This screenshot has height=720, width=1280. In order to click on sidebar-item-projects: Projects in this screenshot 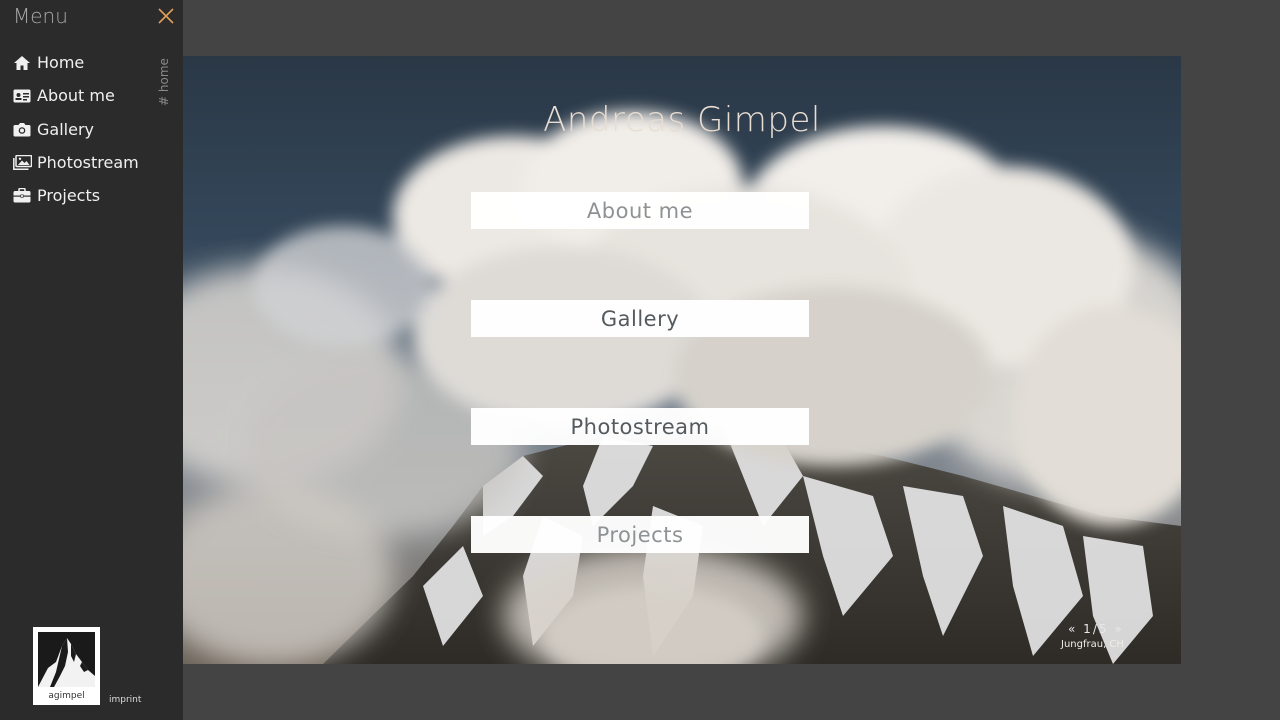, I will do `click(76, 195)`.